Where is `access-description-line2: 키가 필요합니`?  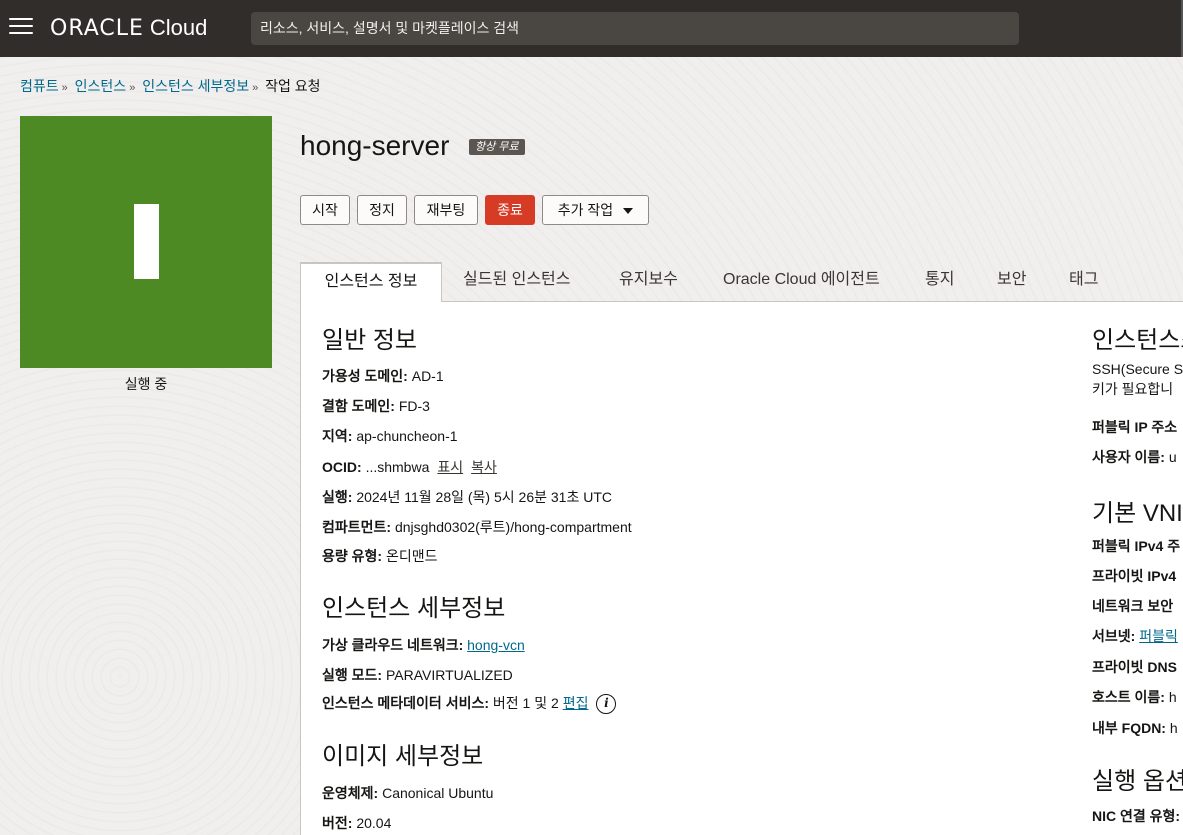 access-description-line2: 키가 필요합니 is located at coordinates (1133, 389).